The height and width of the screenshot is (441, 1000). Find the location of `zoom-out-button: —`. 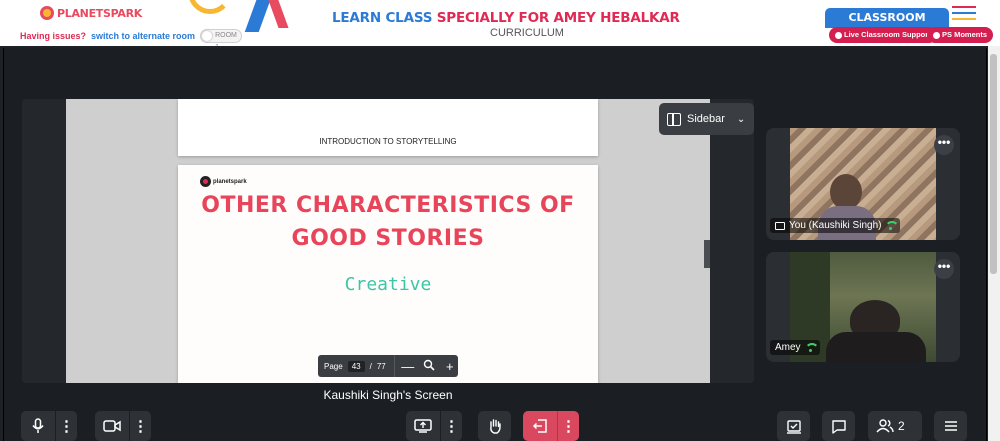

zoom-out-button: — is located at coordinates (408, 366).